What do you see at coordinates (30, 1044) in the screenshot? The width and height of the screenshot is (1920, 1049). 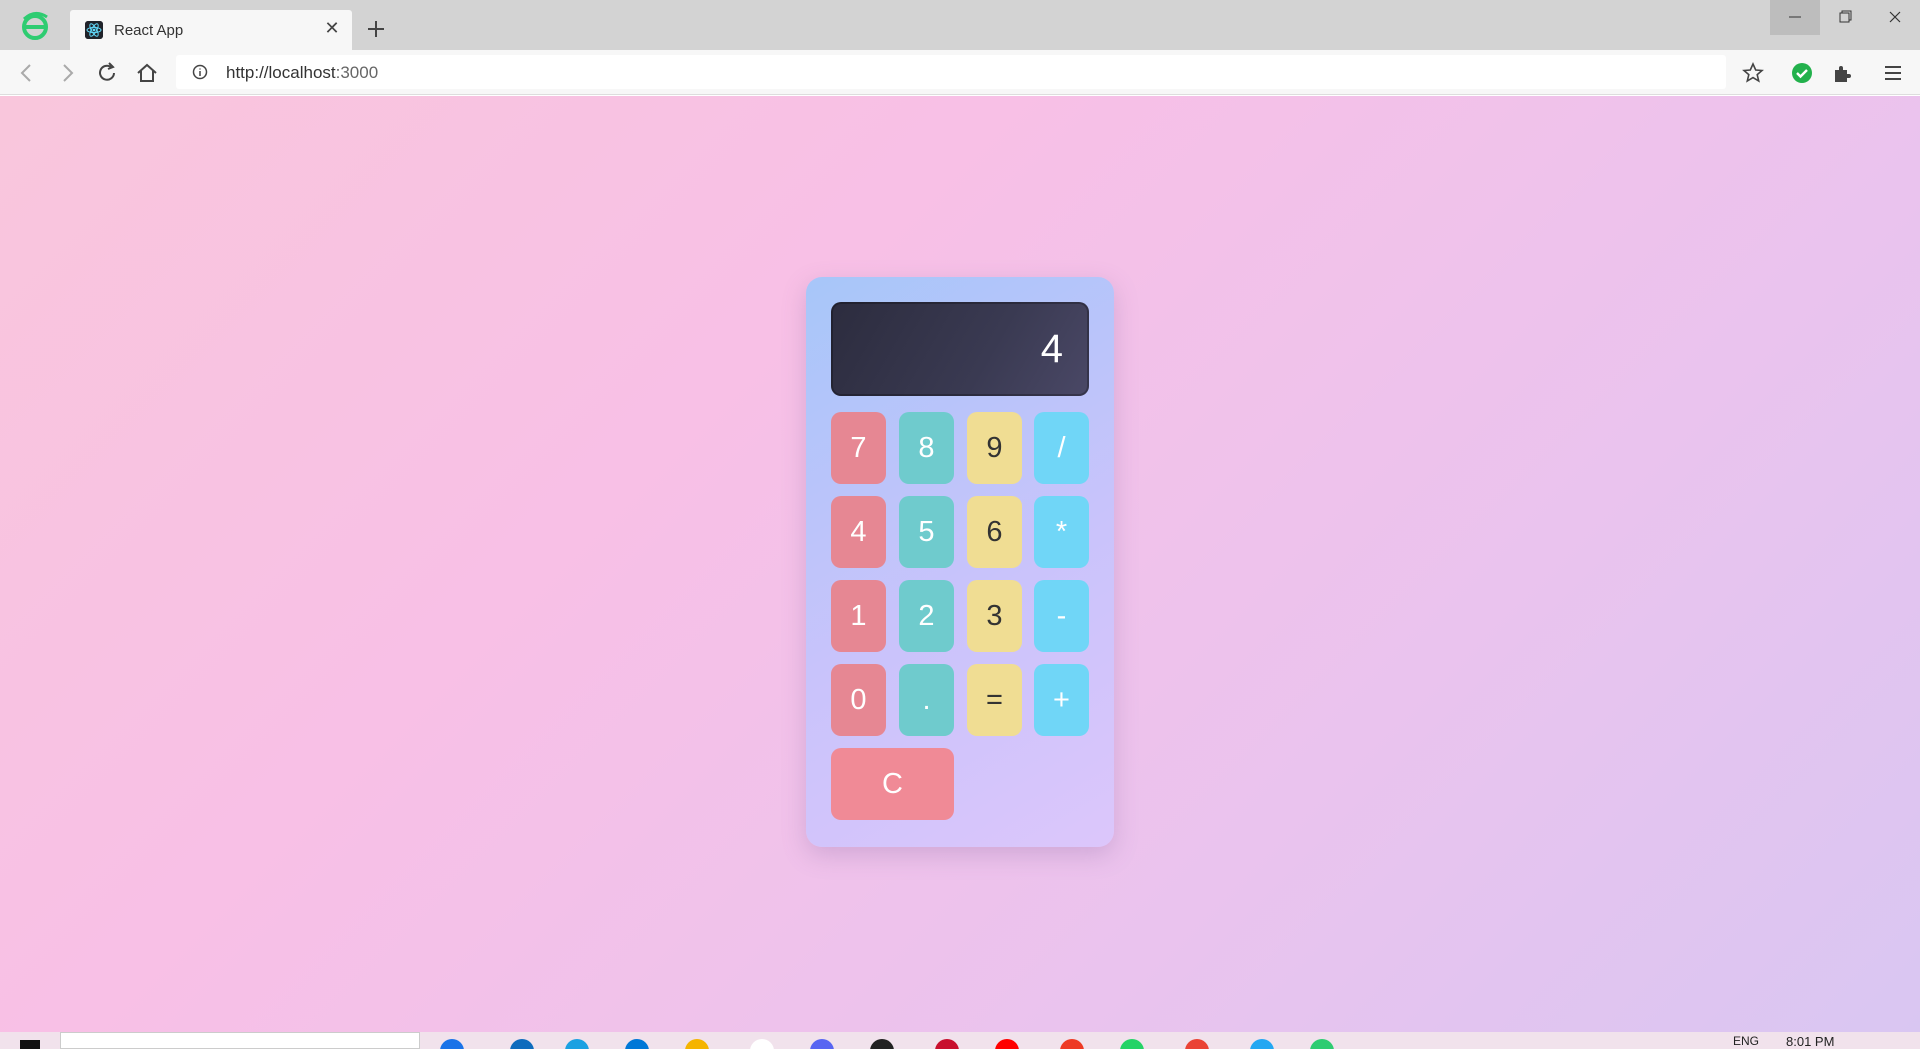 I see `windows-start-icon` at bounding box center [30, 1044].